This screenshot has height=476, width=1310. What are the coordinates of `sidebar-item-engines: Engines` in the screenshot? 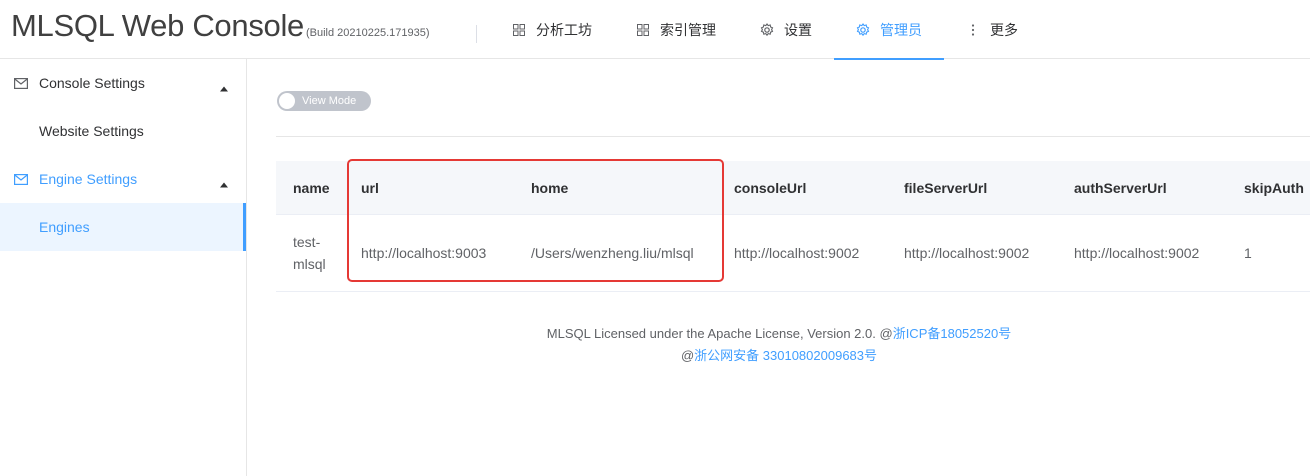 It's located at (123, 227).